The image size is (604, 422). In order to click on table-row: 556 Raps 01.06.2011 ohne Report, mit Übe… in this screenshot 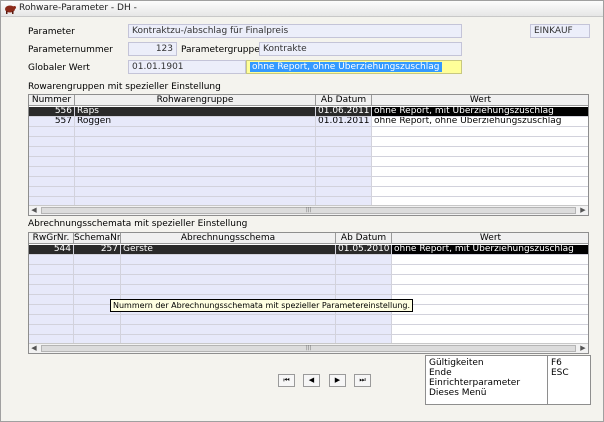, I will do `click(308, 112)`.